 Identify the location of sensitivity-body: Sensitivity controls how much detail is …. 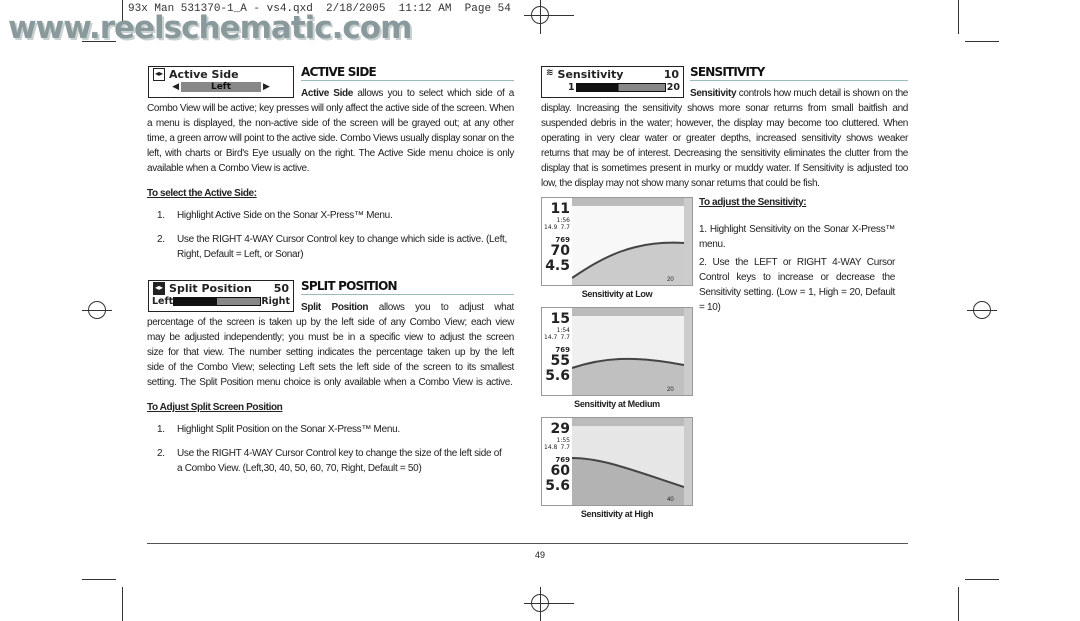
(724, 138).